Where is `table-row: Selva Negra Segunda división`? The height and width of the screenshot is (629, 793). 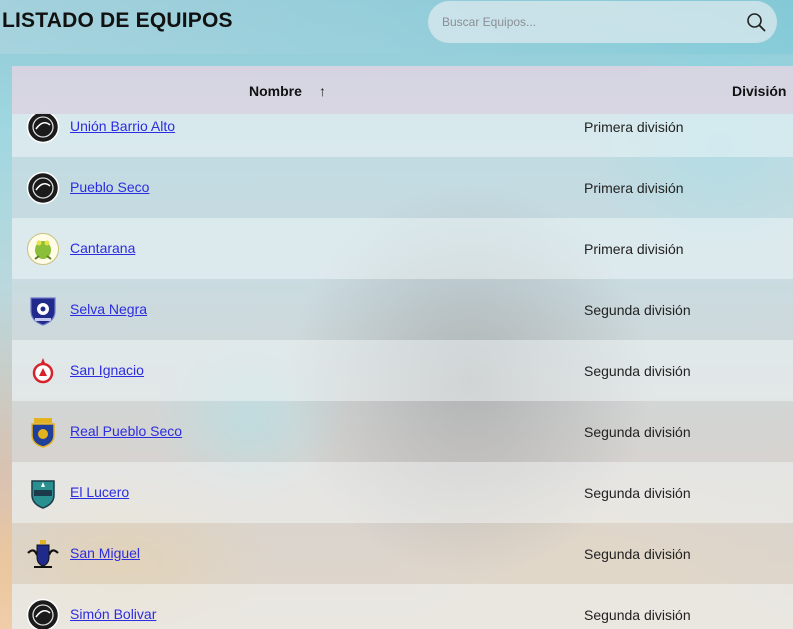 table-row: Selva Negra Segunda división is located at coordinates (402, 309).